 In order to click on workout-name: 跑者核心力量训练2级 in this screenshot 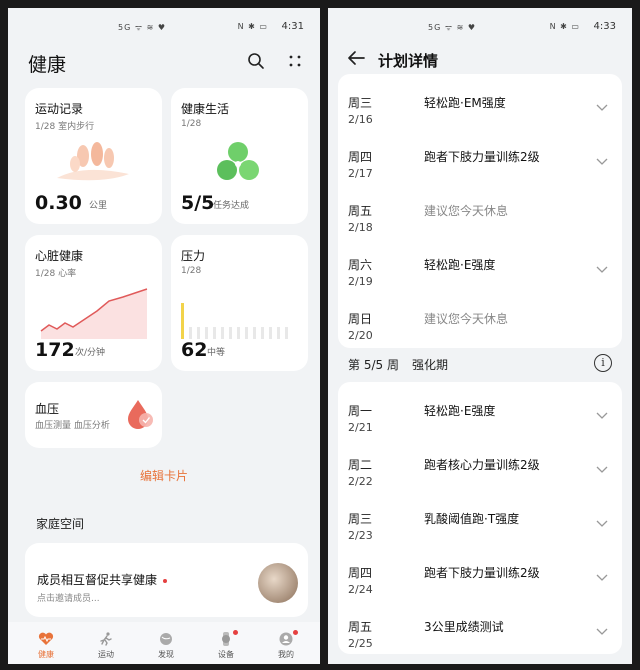, I will do `click(482, 465)`.